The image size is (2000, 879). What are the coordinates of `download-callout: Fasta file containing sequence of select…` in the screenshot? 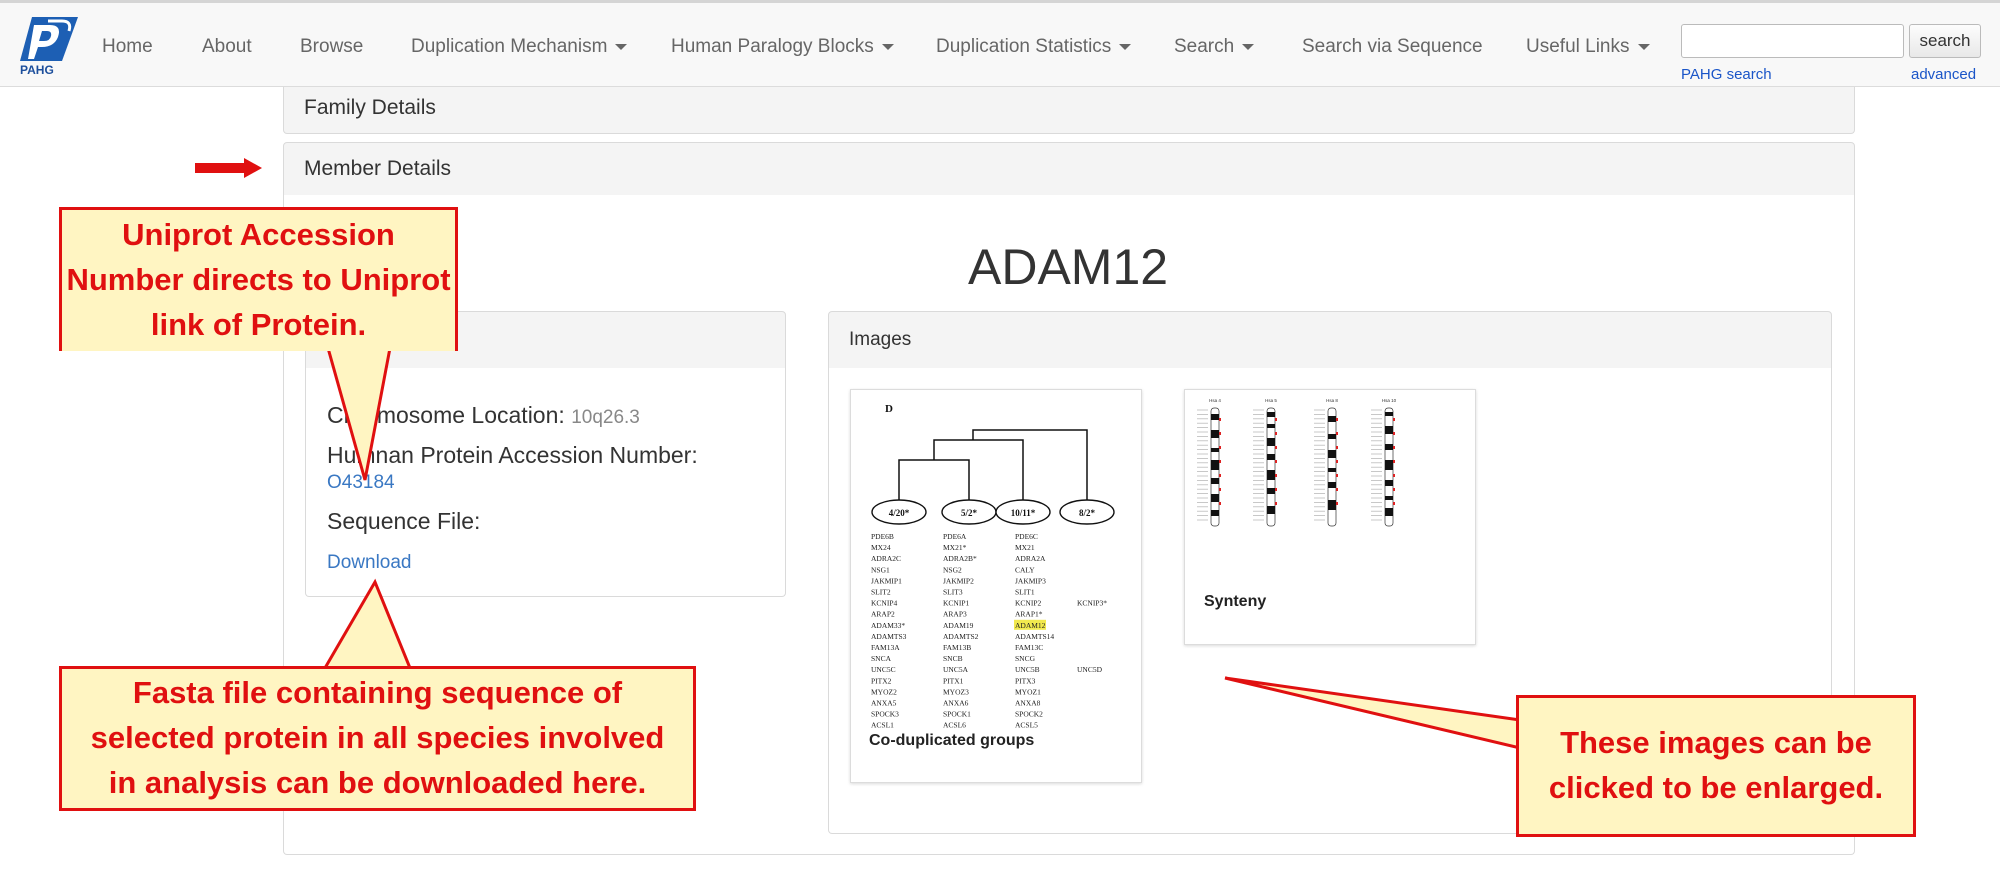 It's located at (377, 738).